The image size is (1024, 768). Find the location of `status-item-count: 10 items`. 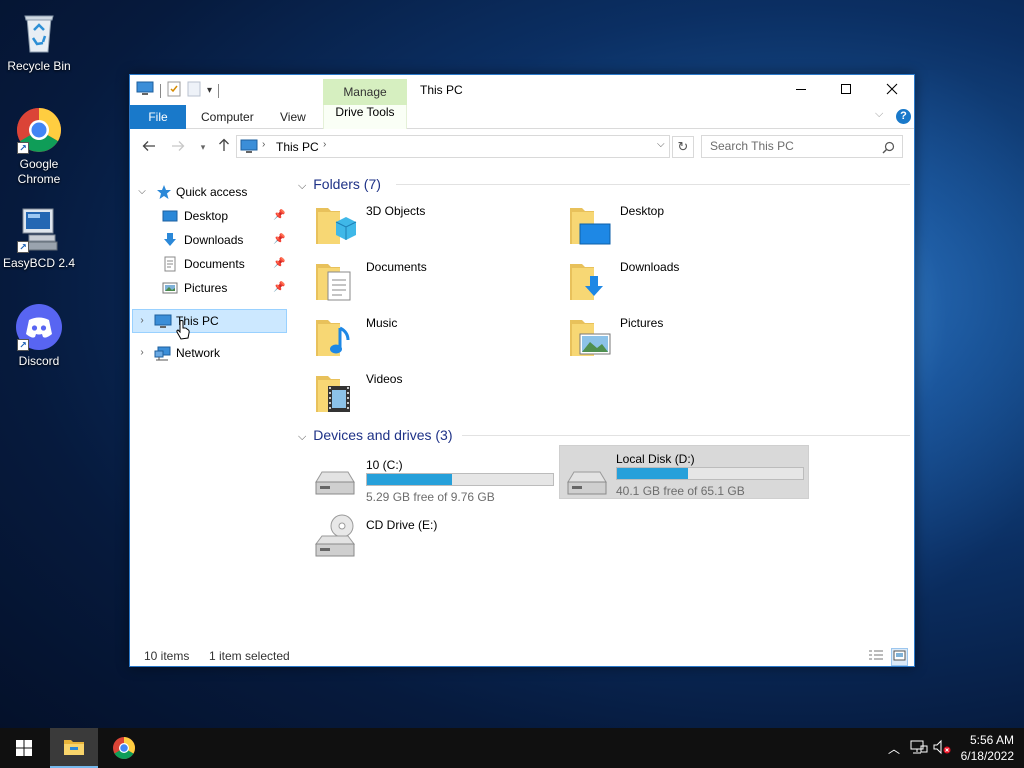

status-item-count: 10 items is located at coordinates (167, 656).